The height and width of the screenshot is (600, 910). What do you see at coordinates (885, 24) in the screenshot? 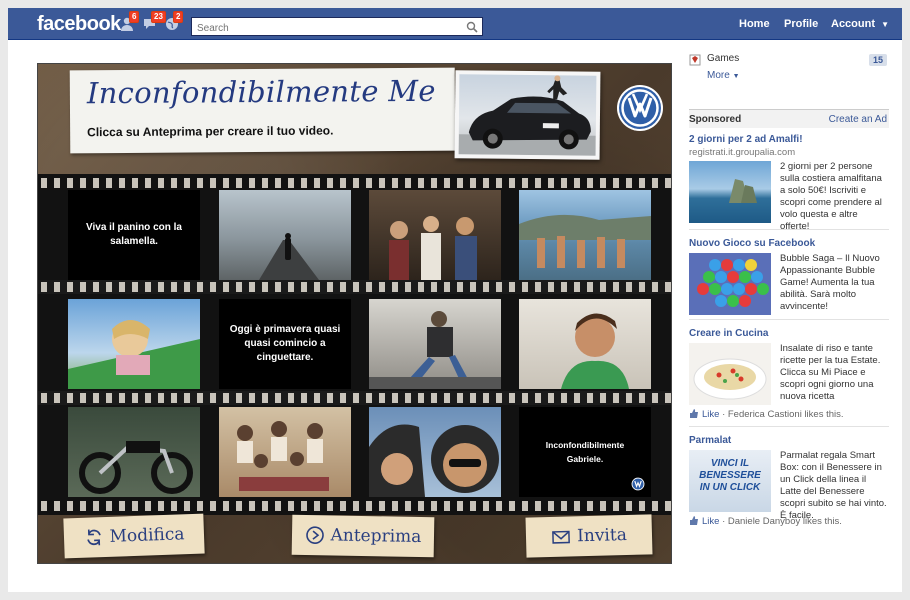
I see `chevron-down-icon: ▼` at bounding box center [885, 24].